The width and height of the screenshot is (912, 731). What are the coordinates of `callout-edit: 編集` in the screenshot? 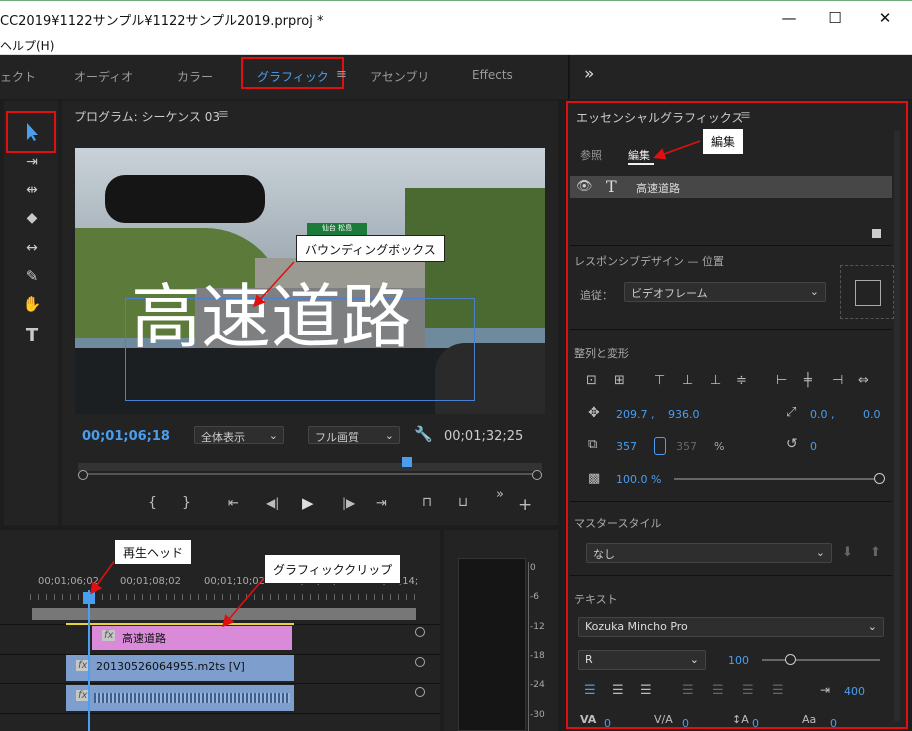 It's located at (723, 141).